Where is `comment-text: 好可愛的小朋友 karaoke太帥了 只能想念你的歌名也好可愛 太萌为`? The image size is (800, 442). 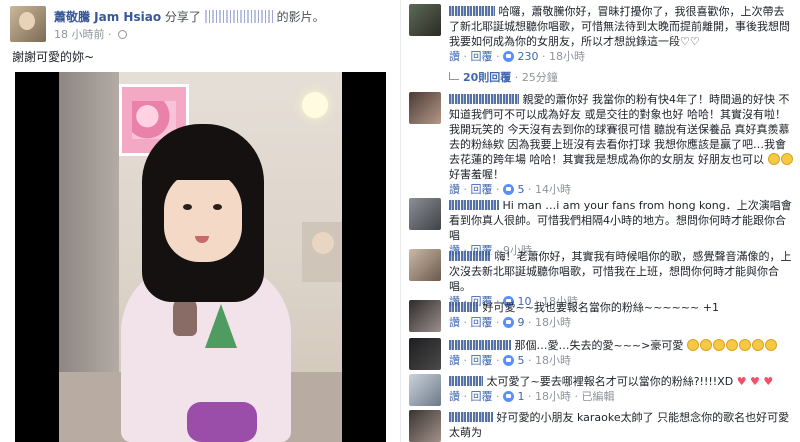 comment-text: 好可愛的小朋友 karaoke太帥了 只能想念你的歌名也好可愛 太萌为 is located at coordinates (619, 425).